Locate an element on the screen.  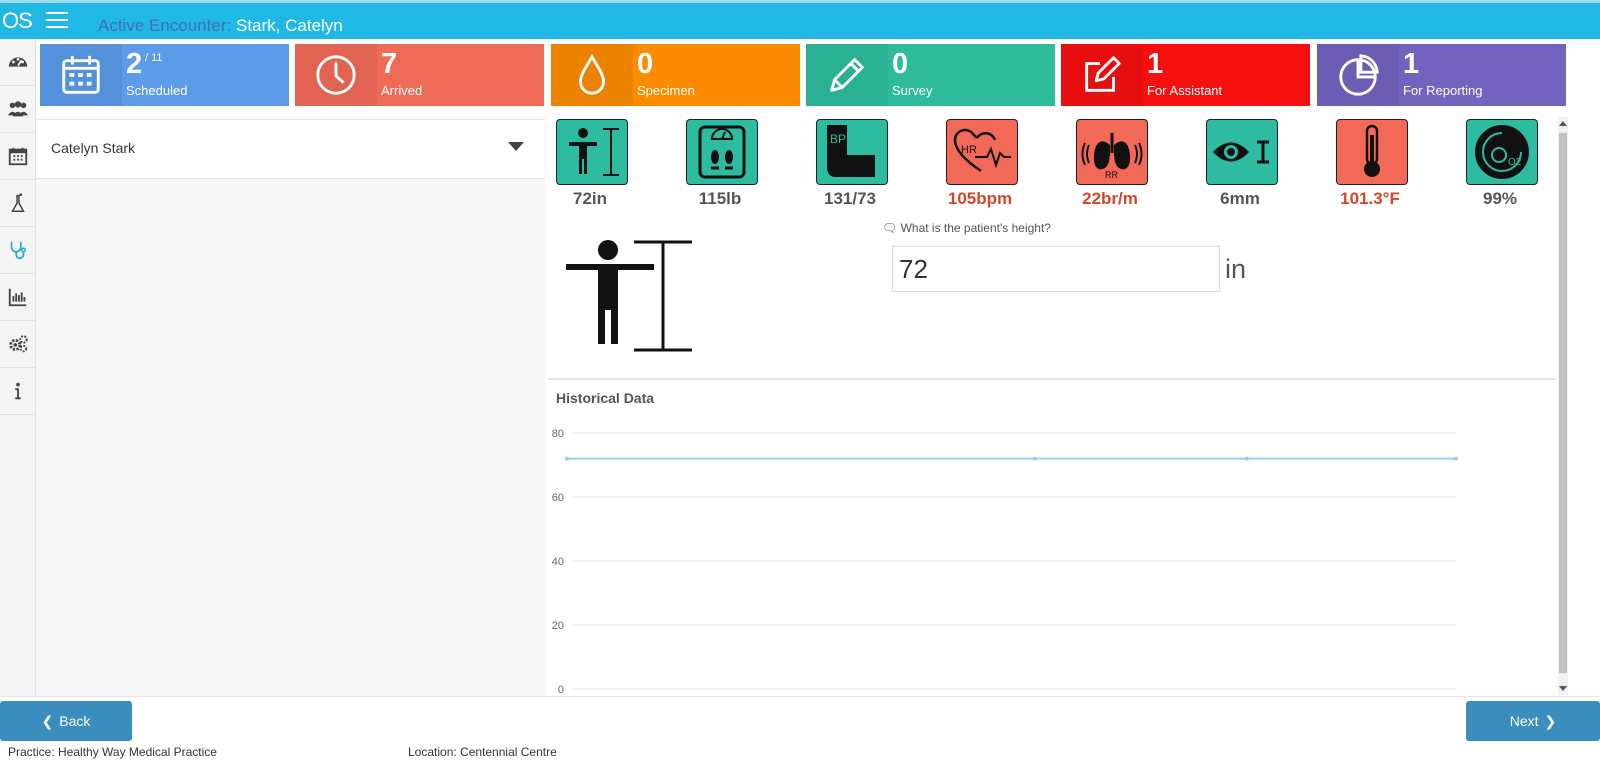
vital-pupil-value: 6mm is located at coordinates (1240, 198).